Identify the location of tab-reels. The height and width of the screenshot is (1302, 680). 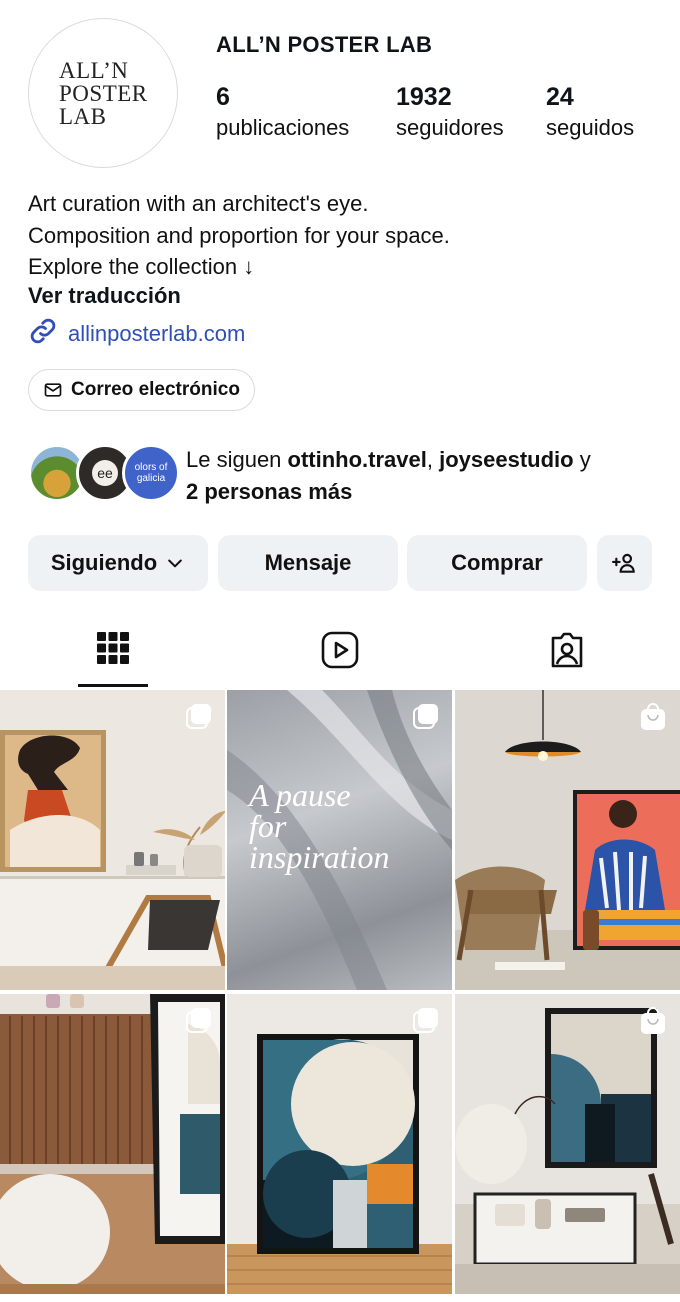
(340, 655).